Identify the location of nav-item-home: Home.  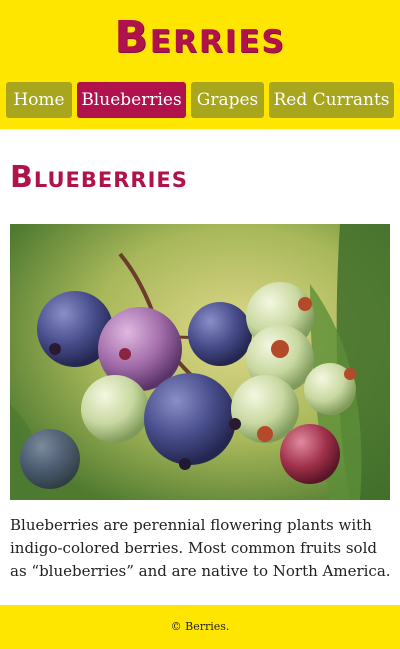
(39, 100).